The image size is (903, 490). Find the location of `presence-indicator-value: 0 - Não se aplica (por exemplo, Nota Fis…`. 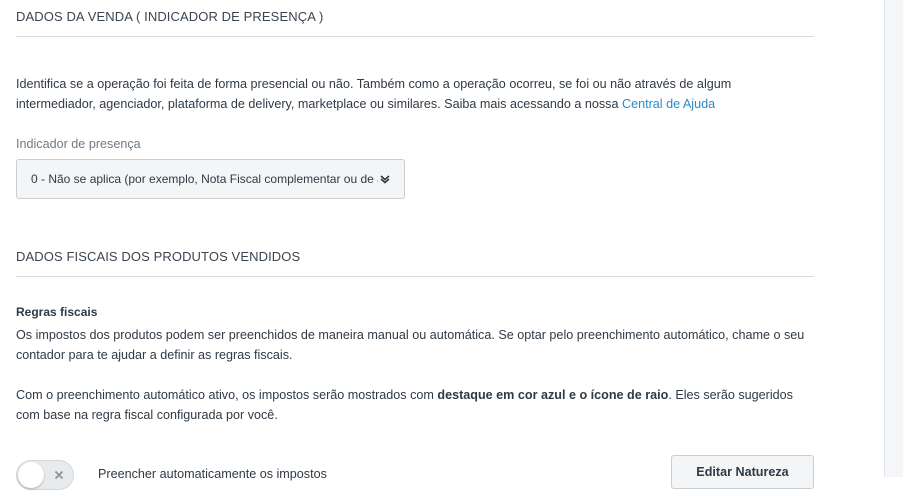

presence-indicator-value: 0 - Não se aplica (por exemplo, Nota Fis… is located at coordinates (204, 179).